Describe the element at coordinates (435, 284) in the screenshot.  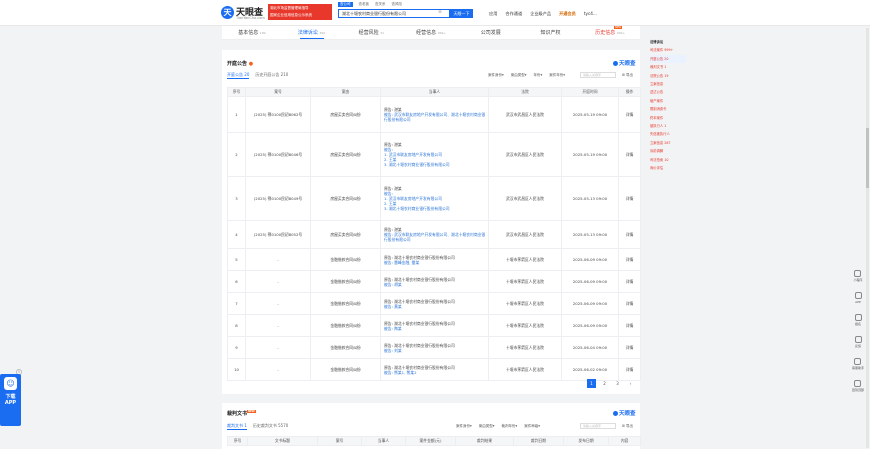
I see `party-line: 被告: 胡某` at that location.